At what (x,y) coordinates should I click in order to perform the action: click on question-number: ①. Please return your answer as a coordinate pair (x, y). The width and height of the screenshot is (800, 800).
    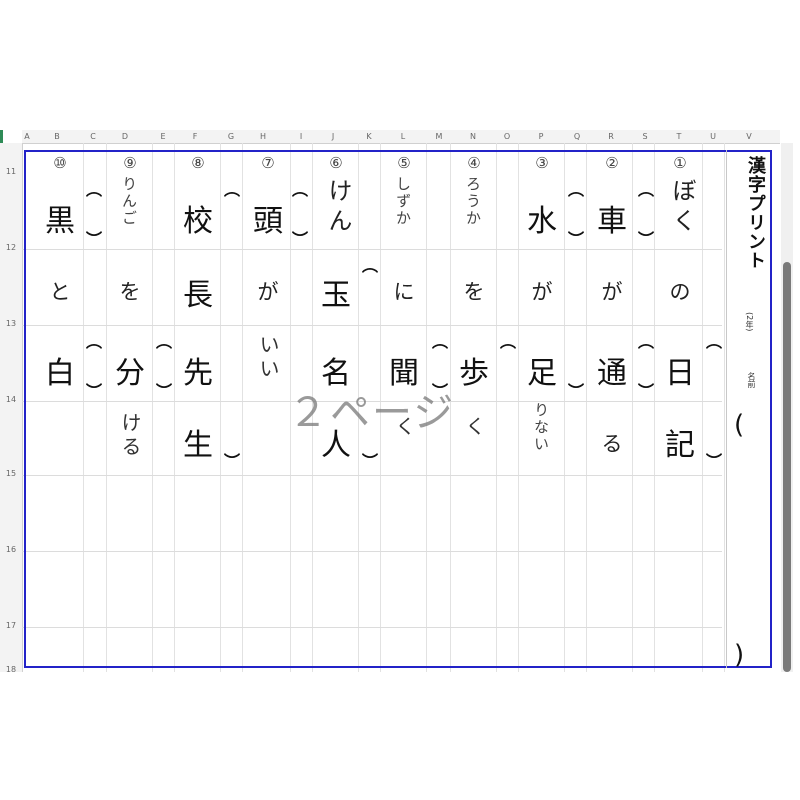
    Looking at the image, I should click on (680, 163).